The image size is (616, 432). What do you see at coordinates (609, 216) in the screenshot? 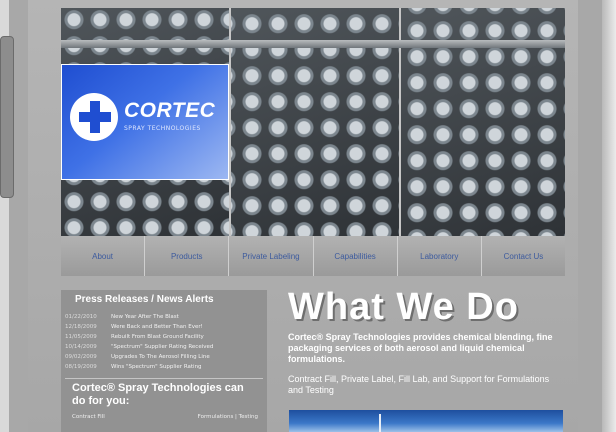
I see `window-edge-shadow` at bounding box center [609, 216].